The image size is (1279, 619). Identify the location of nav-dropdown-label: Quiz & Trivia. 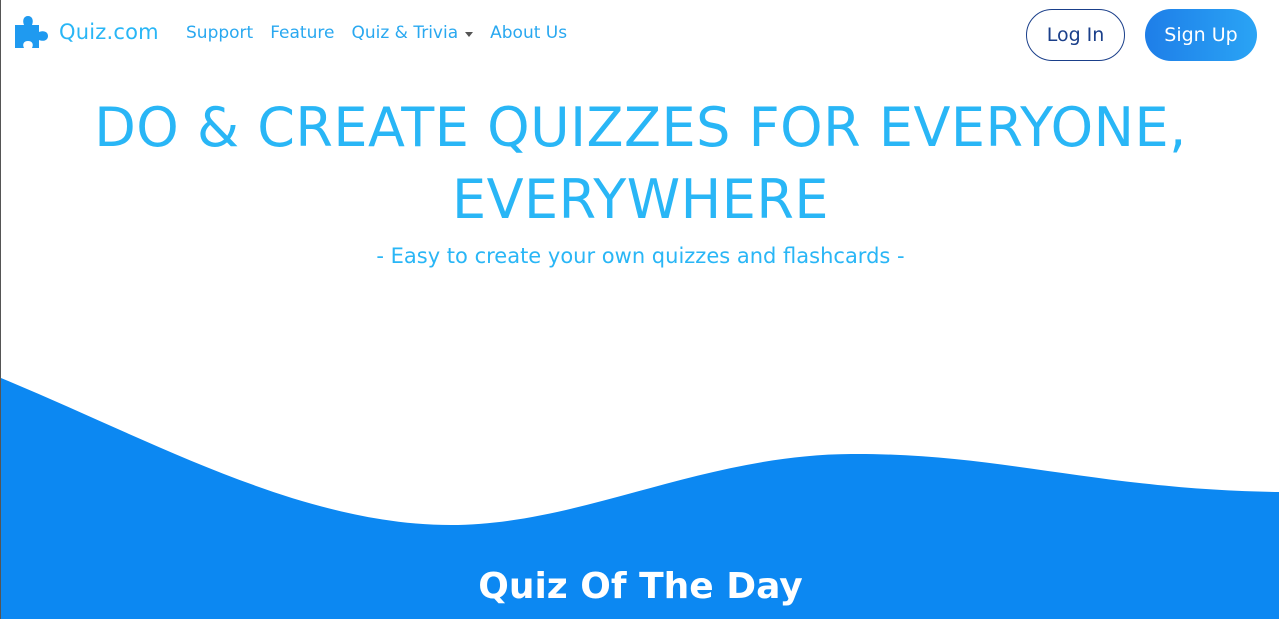
(405, 33).